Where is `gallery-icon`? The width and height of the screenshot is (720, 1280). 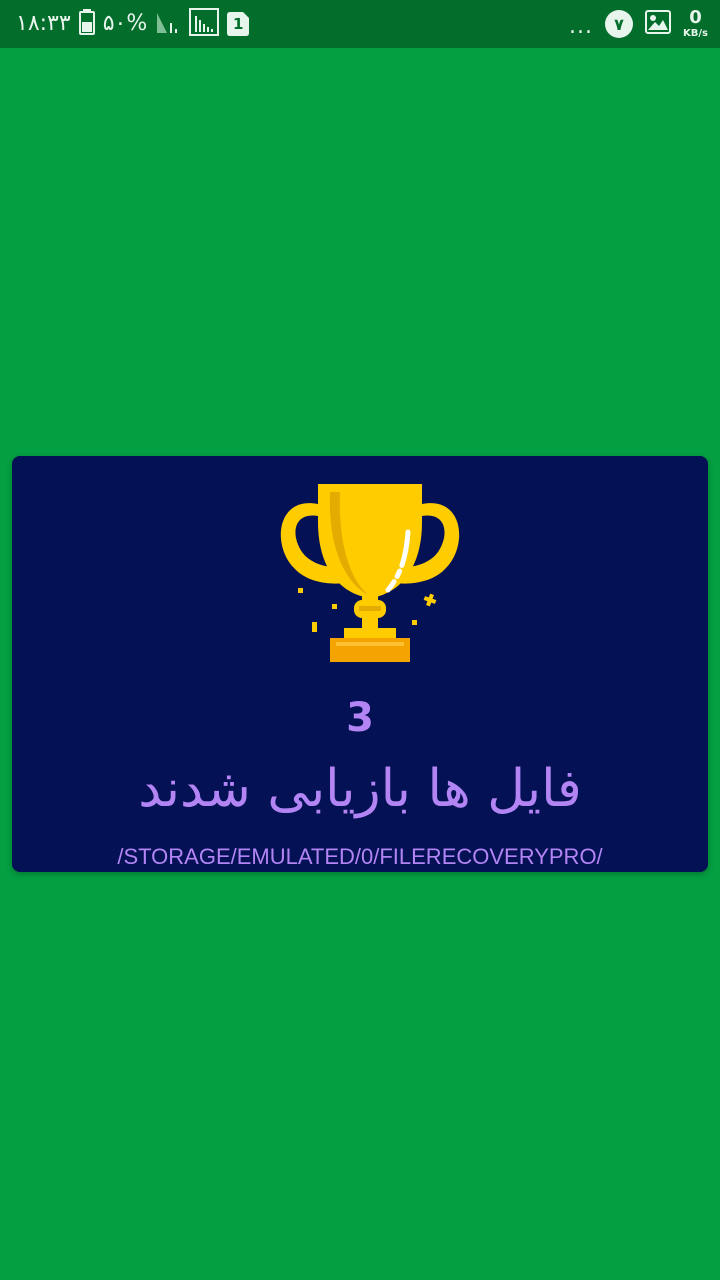 gallery-icon is located at coordinates (658, 24).